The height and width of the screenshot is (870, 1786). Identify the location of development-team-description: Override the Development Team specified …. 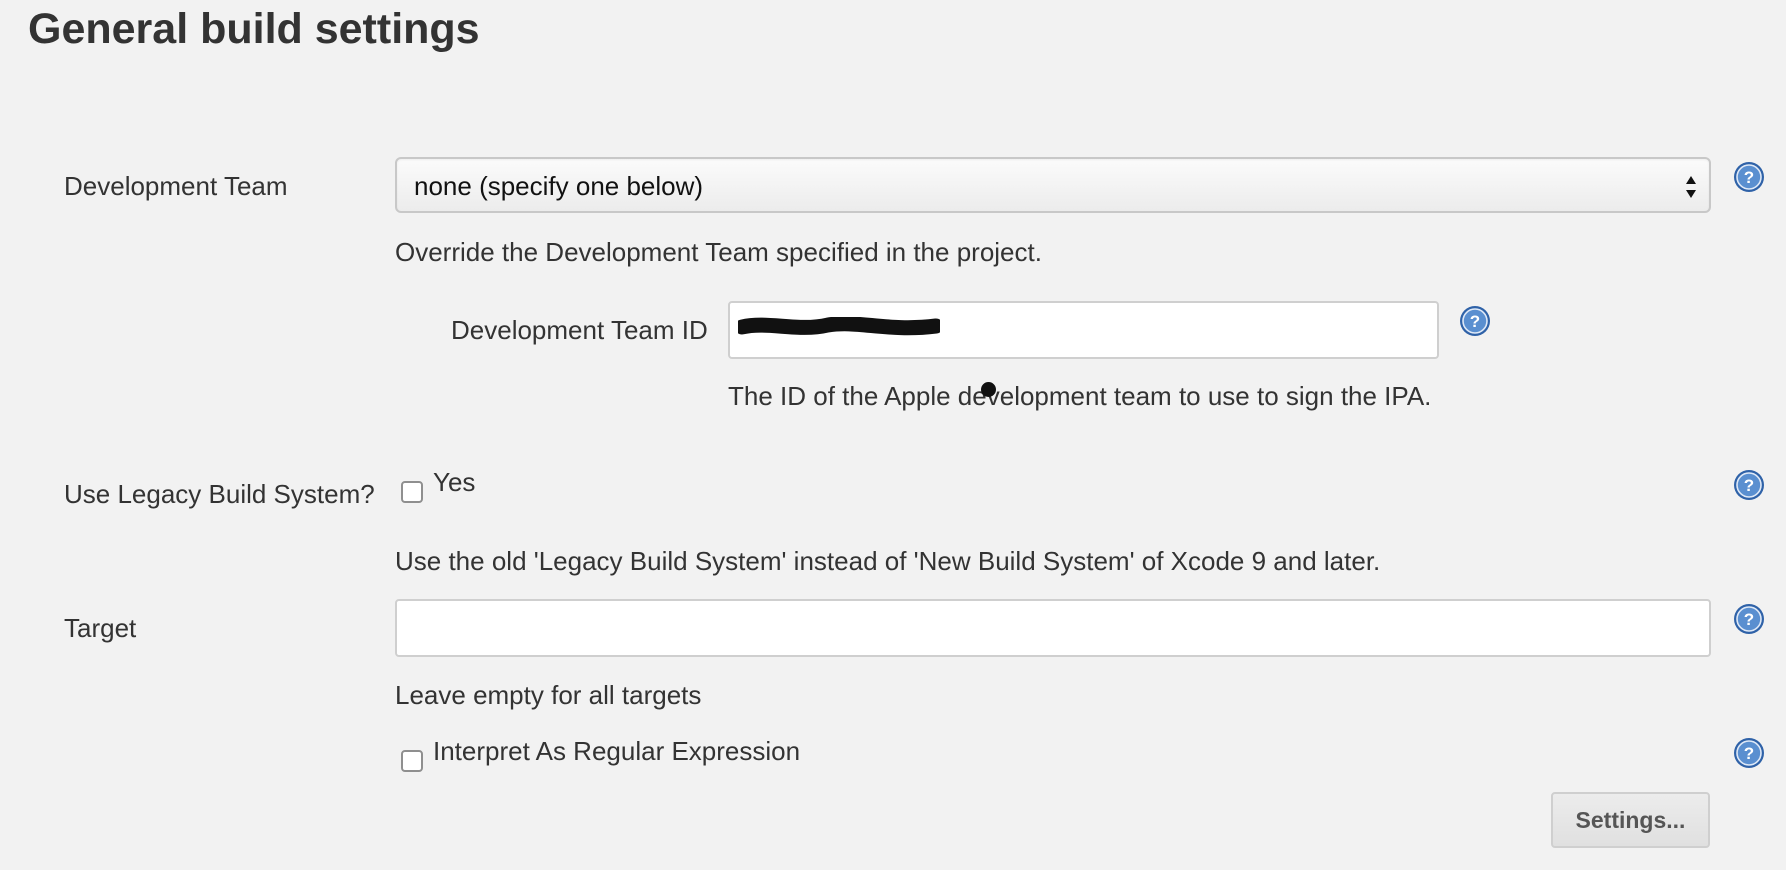
(718, 252).